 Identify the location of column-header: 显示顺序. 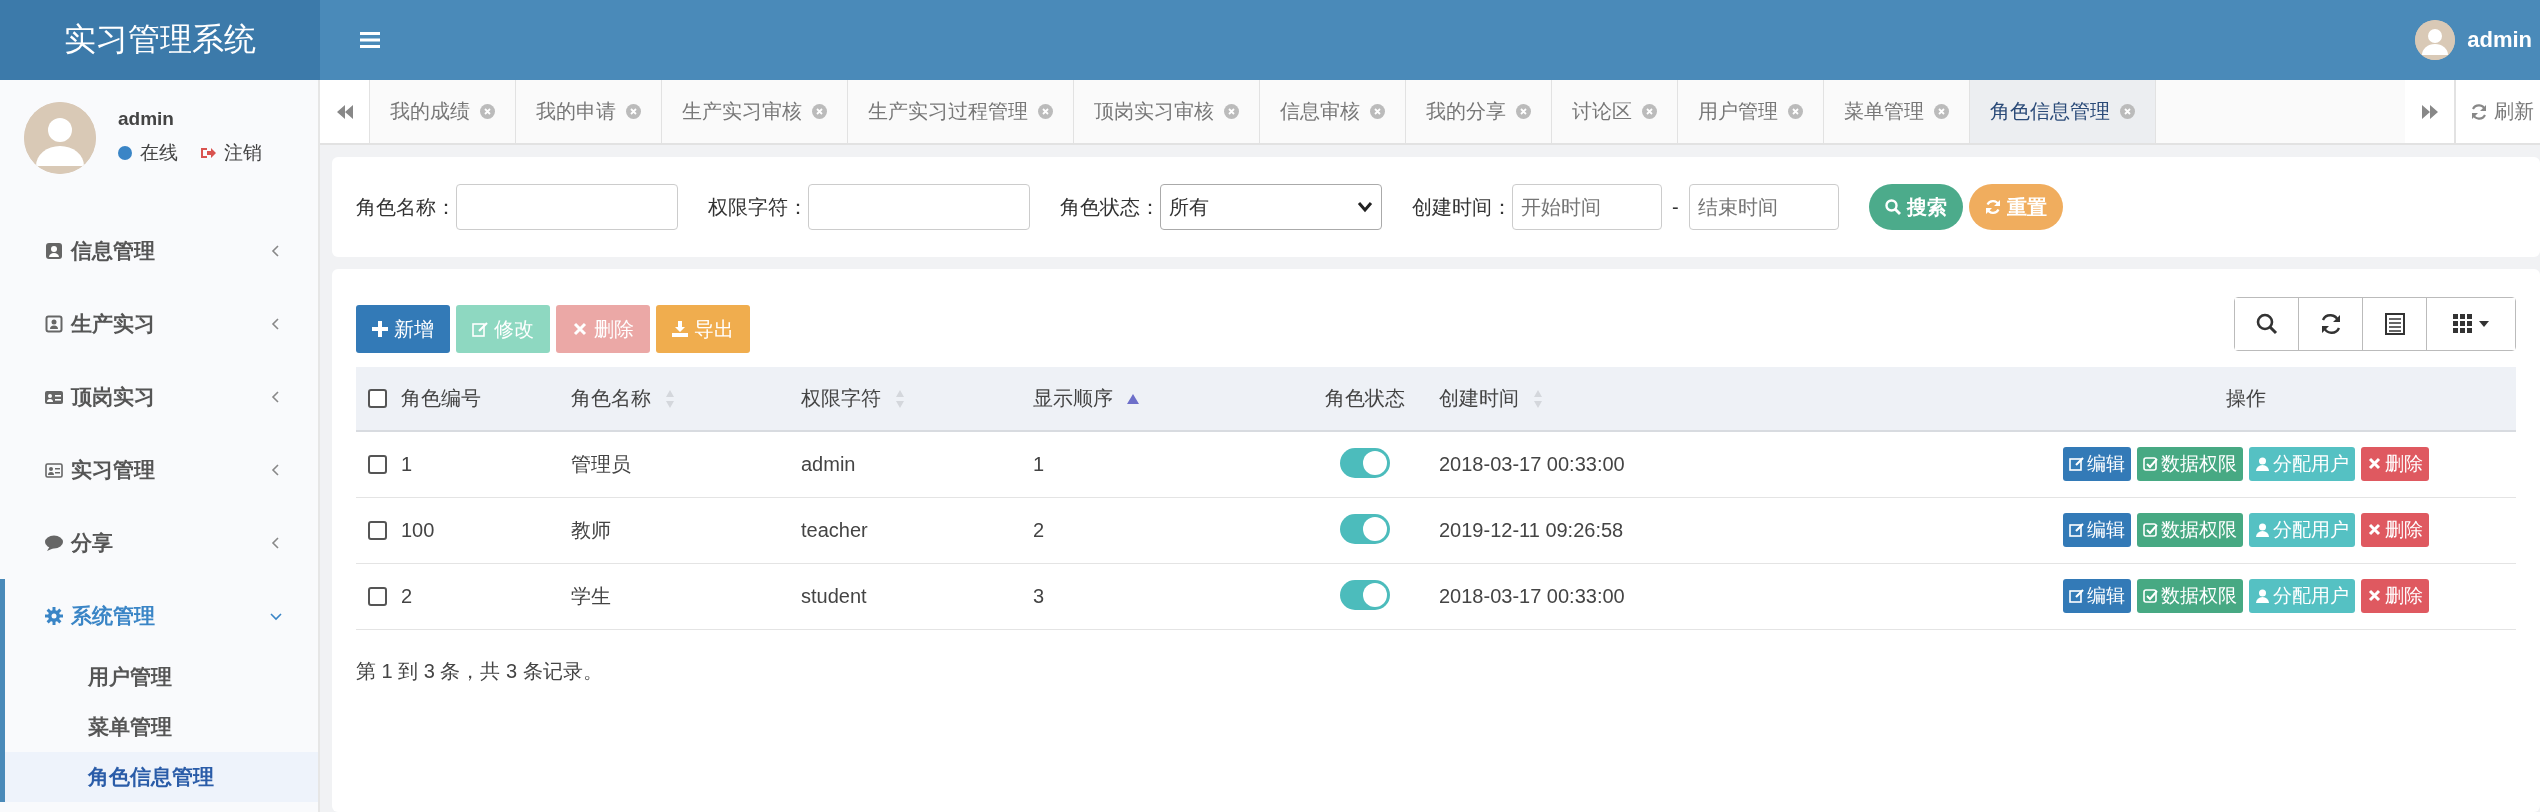
(1073, 398).